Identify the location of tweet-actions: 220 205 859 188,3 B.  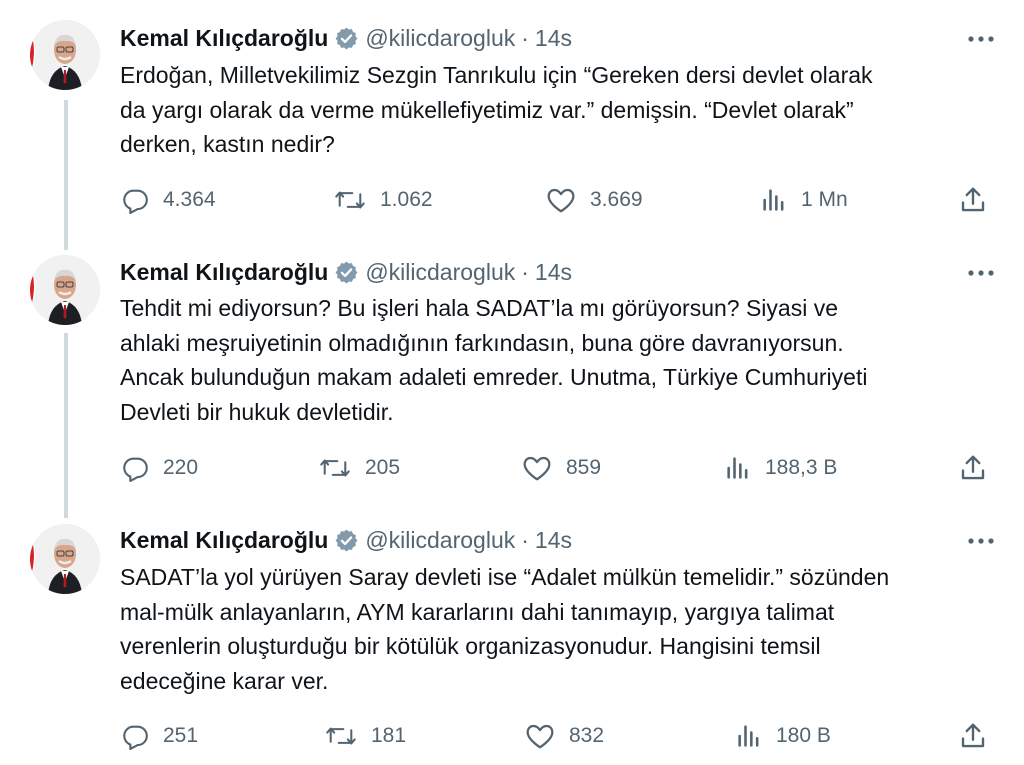
(512, 468).